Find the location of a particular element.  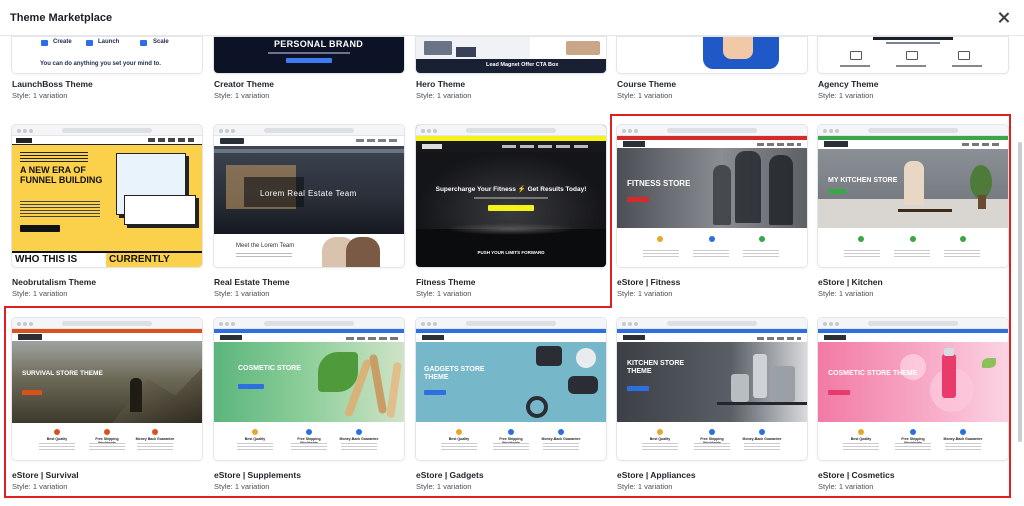

theme-name: Neobrutalism Theme is located at coordinates (54, 282).